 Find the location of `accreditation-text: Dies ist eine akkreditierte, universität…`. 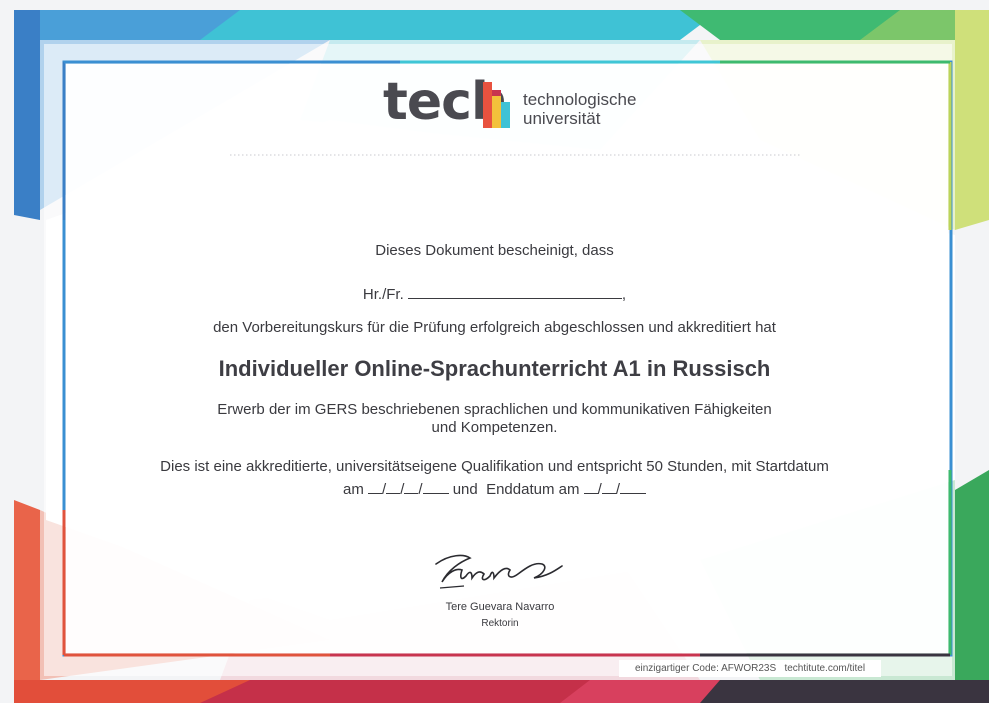

accreditation-text: Dies ist eine akkreditierte, universität… is located at coordinates (494, 466).